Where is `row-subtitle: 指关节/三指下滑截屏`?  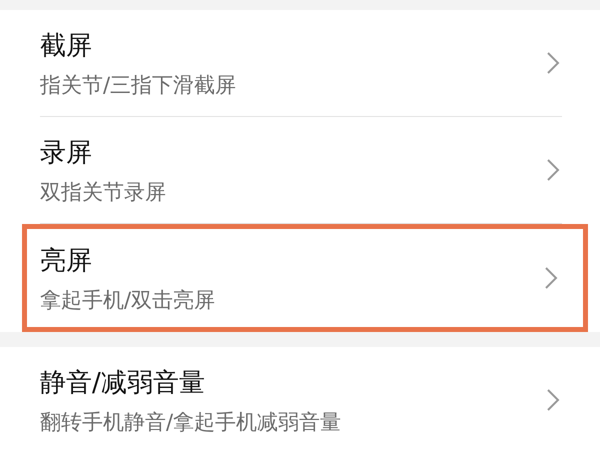 row-subtitle: 指关节/三指下滑截屏 is located at coordinates (139, 85).